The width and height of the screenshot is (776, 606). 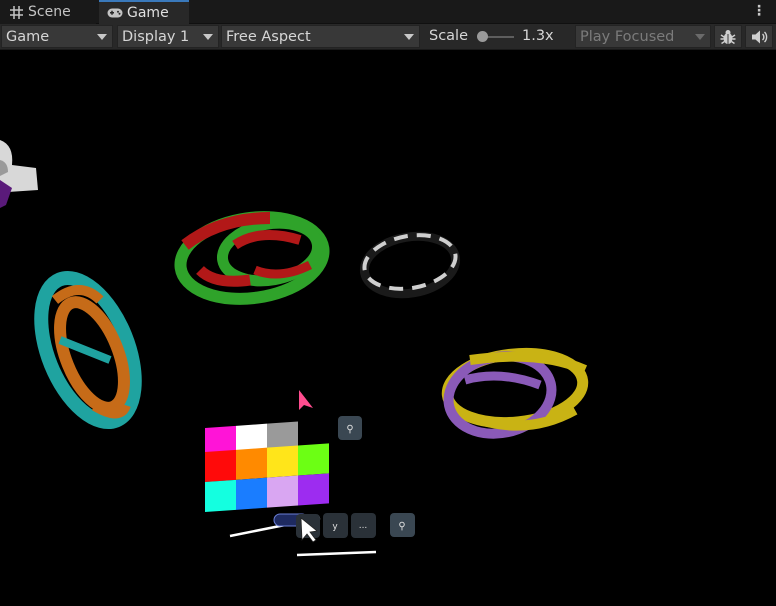 I want to click on speaker-icon, so click(x=760, y=36).